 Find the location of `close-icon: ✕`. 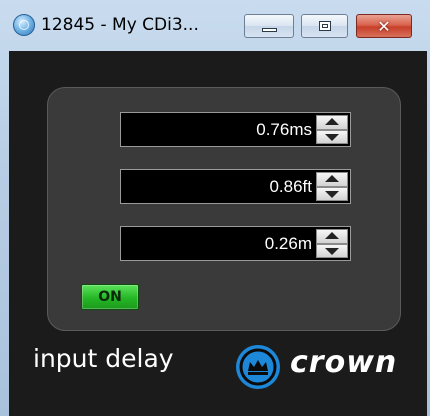

close-icon: ✕ is located at coordinates (384, 26).